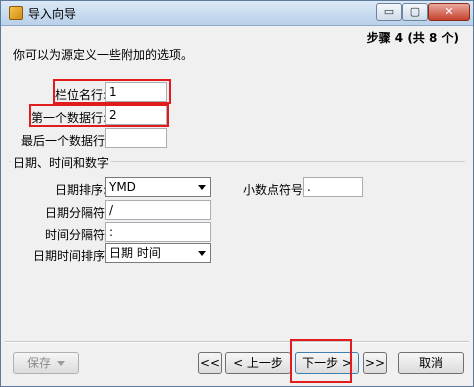  Describe the element at coordinates (258, 363) in the screenshot. I see `back-button: < 上一步` at that location.